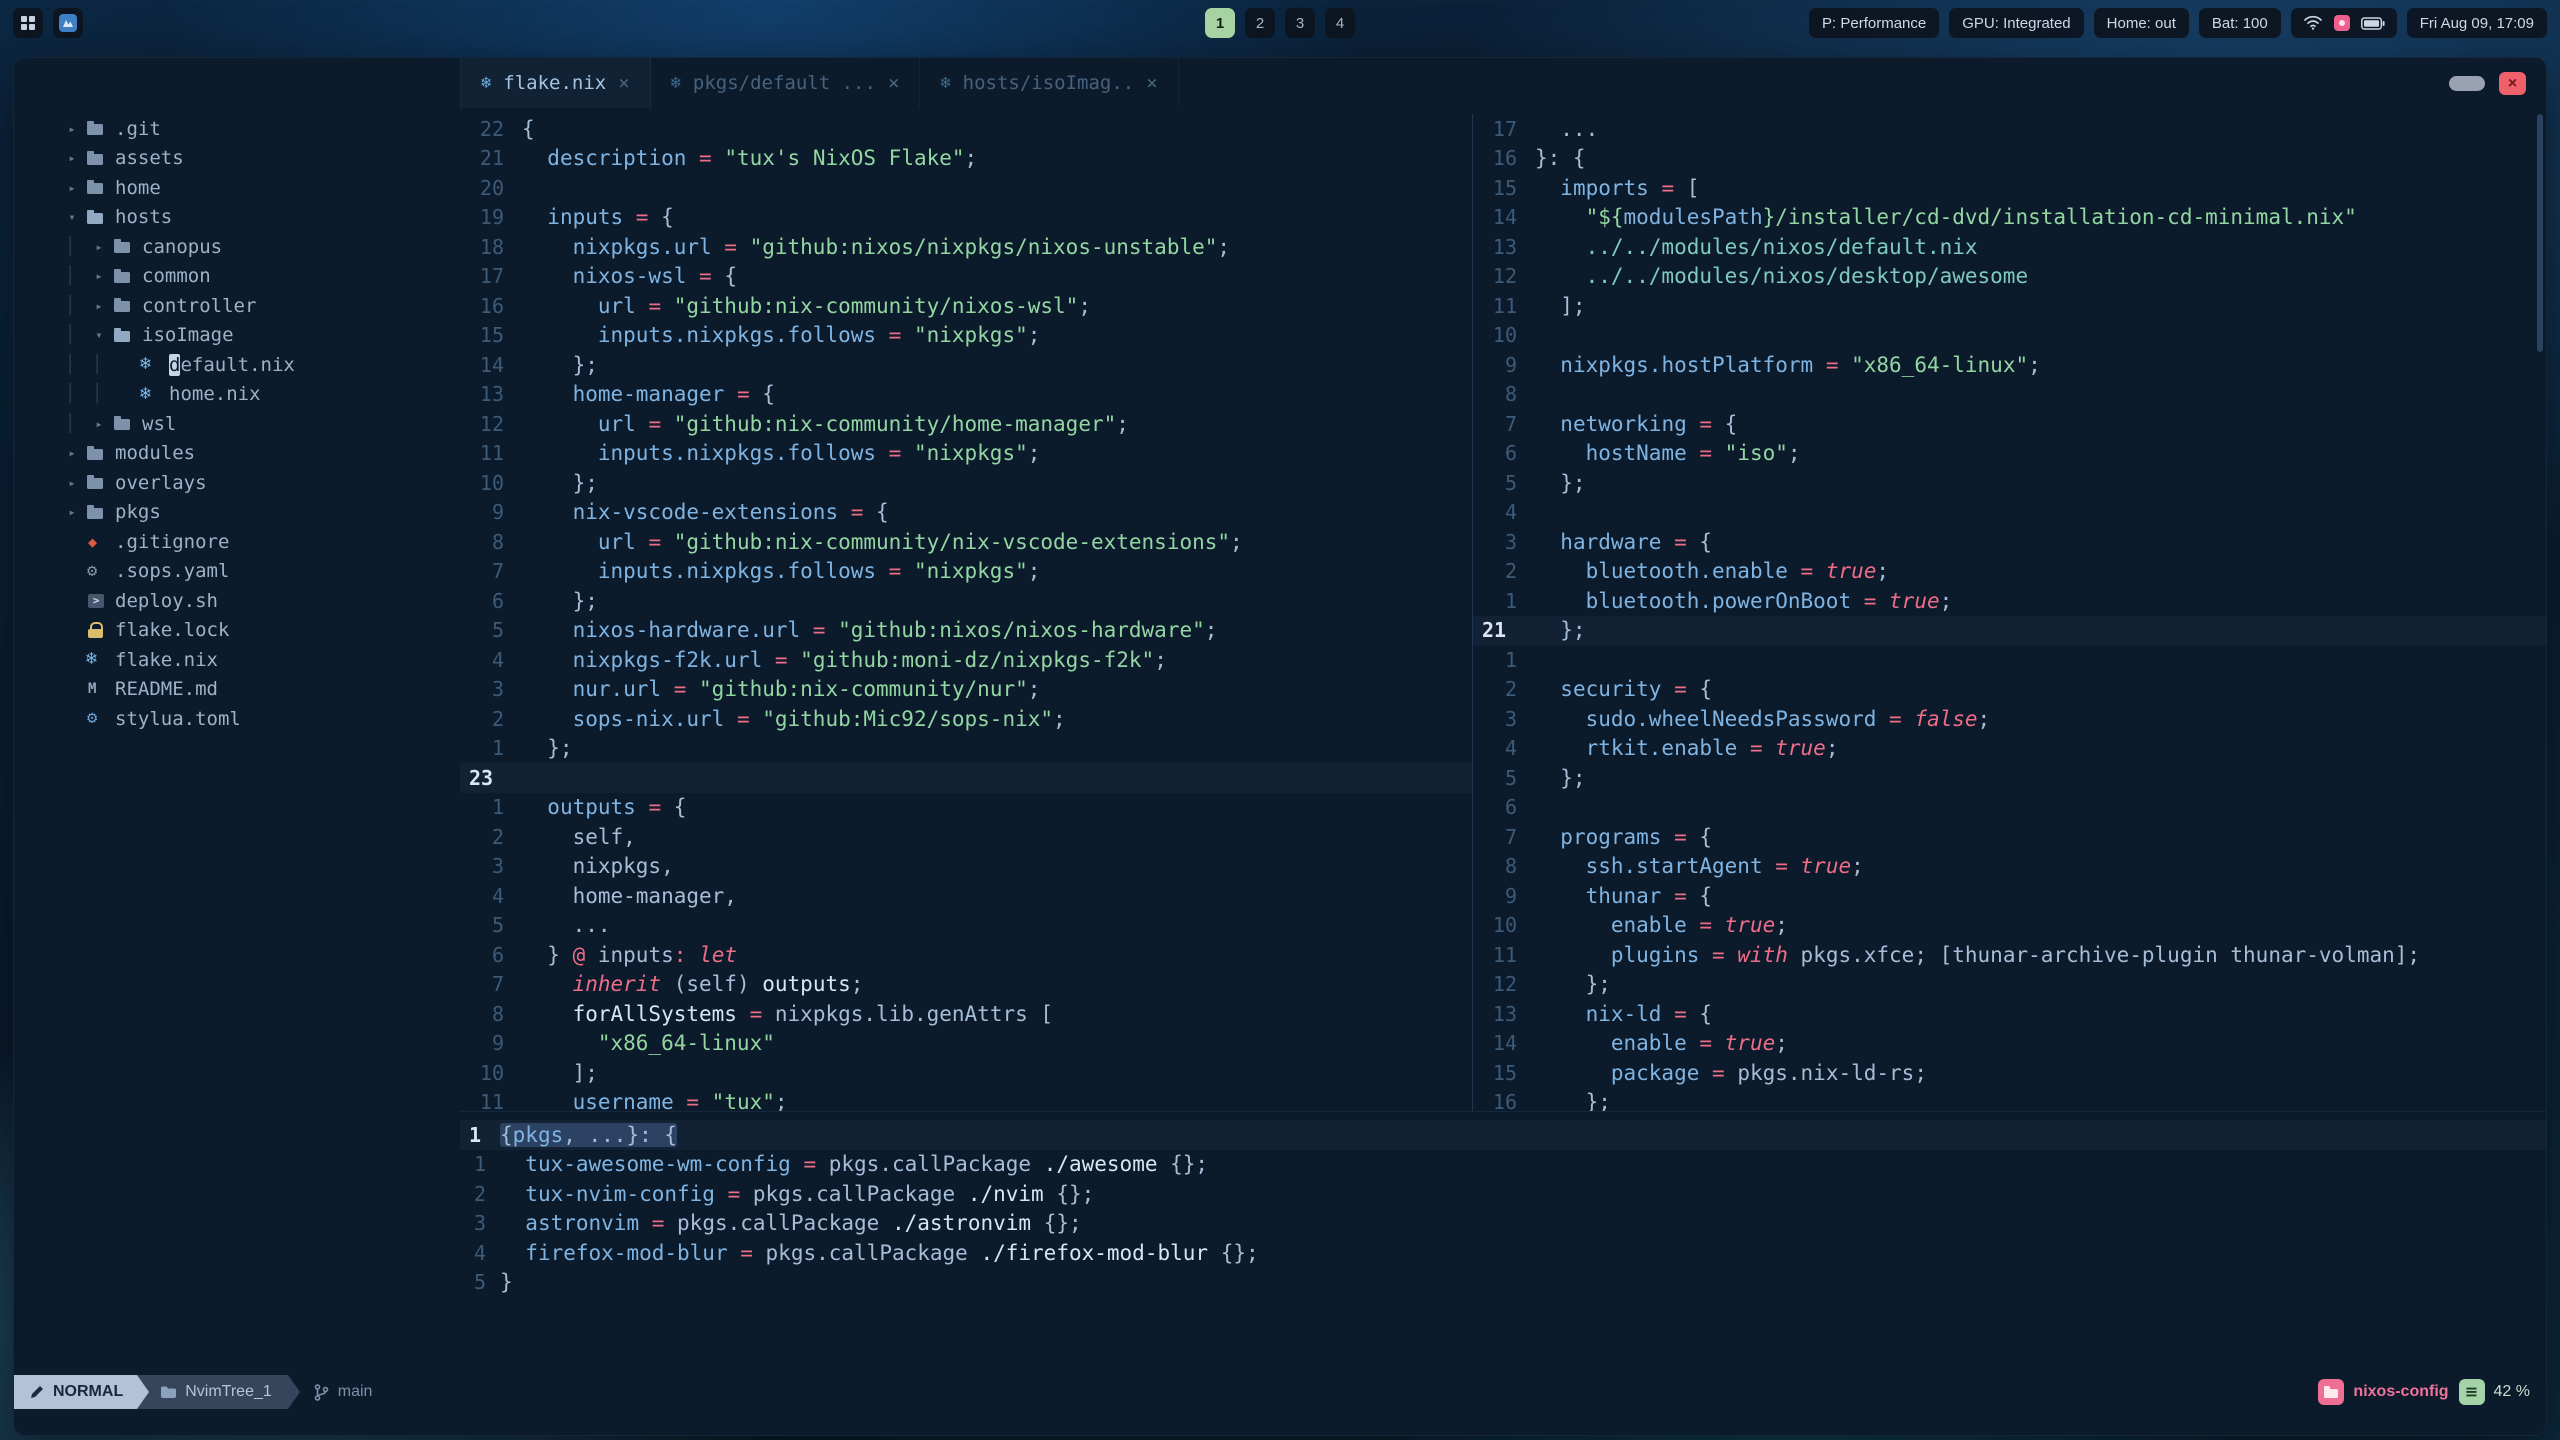  I want to click on tree-item: .sops.yaml, so click(237, 572).